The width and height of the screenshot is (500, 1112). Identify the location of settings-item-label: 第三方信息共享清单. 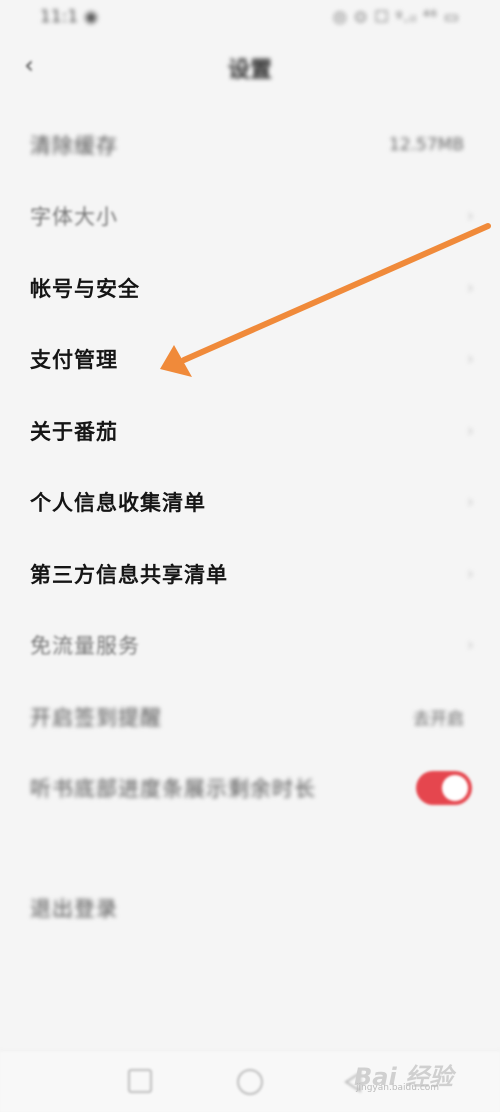
(129, 575).